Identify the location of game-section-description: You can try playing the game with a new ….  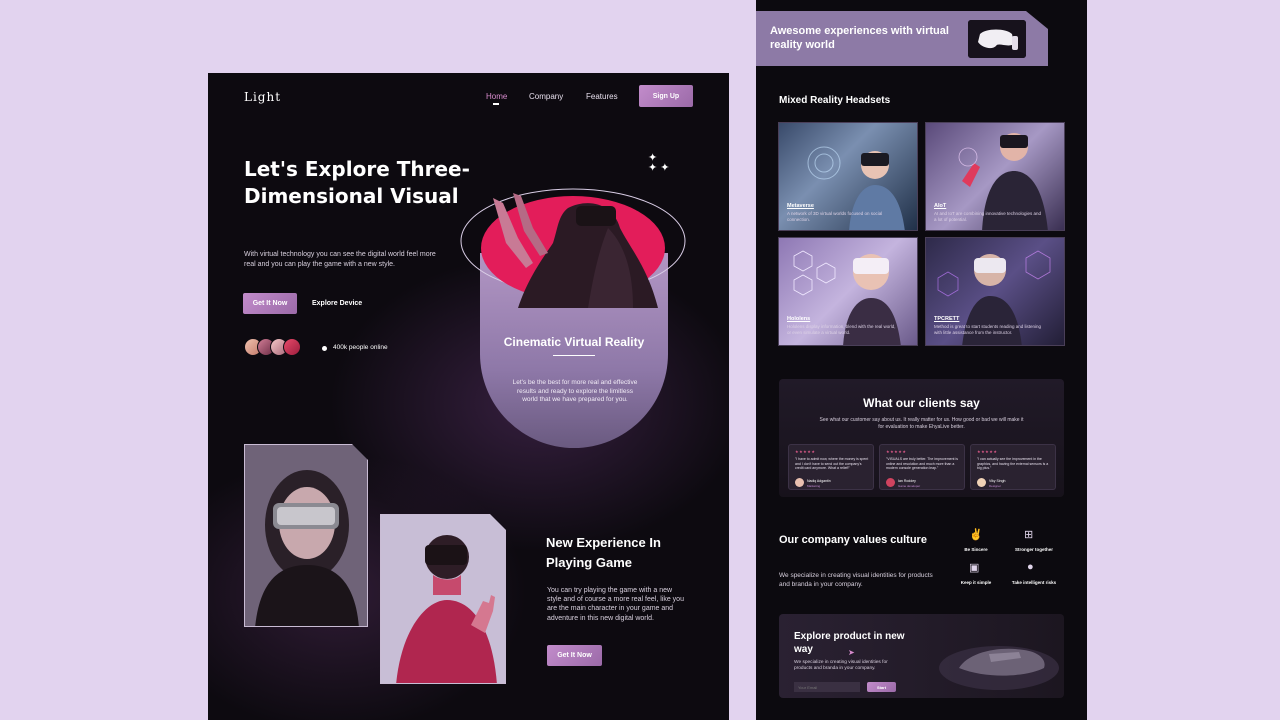
(615, 604).